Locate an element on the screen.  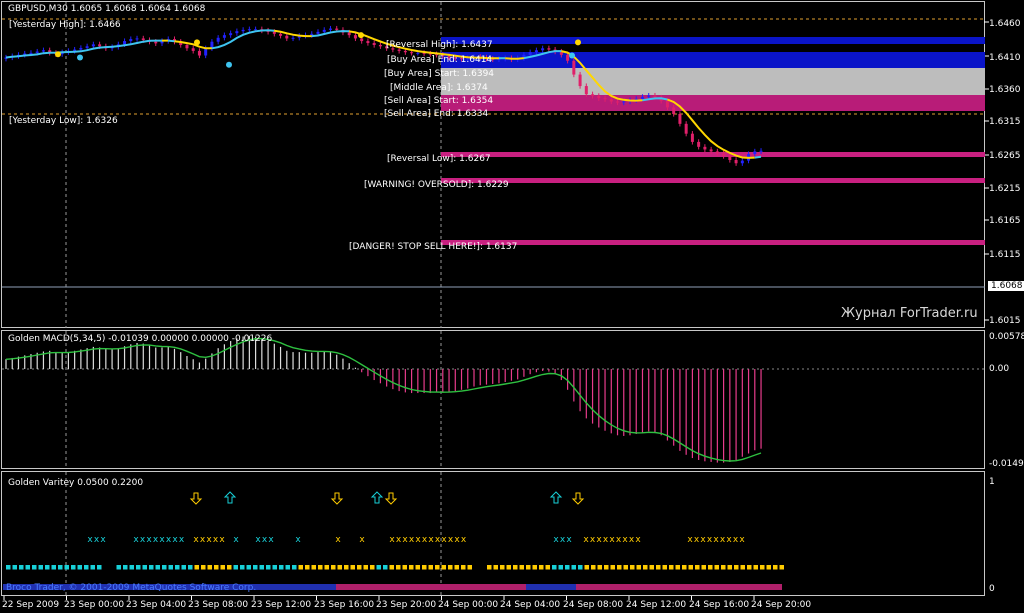
price-tick: 1.6015 is located at coordinates (1005, 321).